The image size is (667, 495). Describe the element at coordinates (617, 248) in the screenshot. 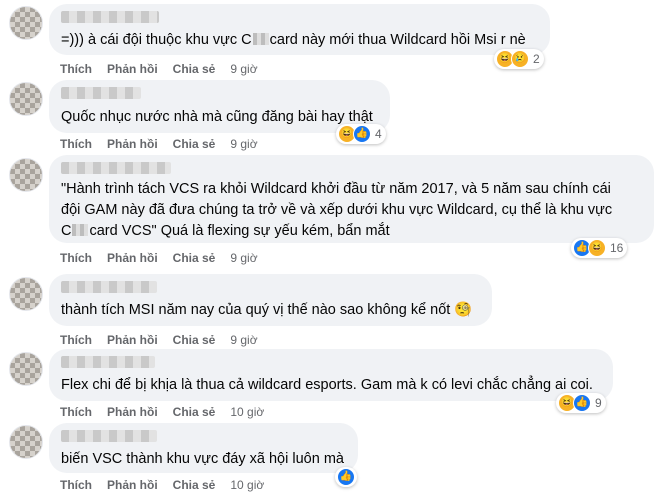

I see `reaction-count: 16` at that location.